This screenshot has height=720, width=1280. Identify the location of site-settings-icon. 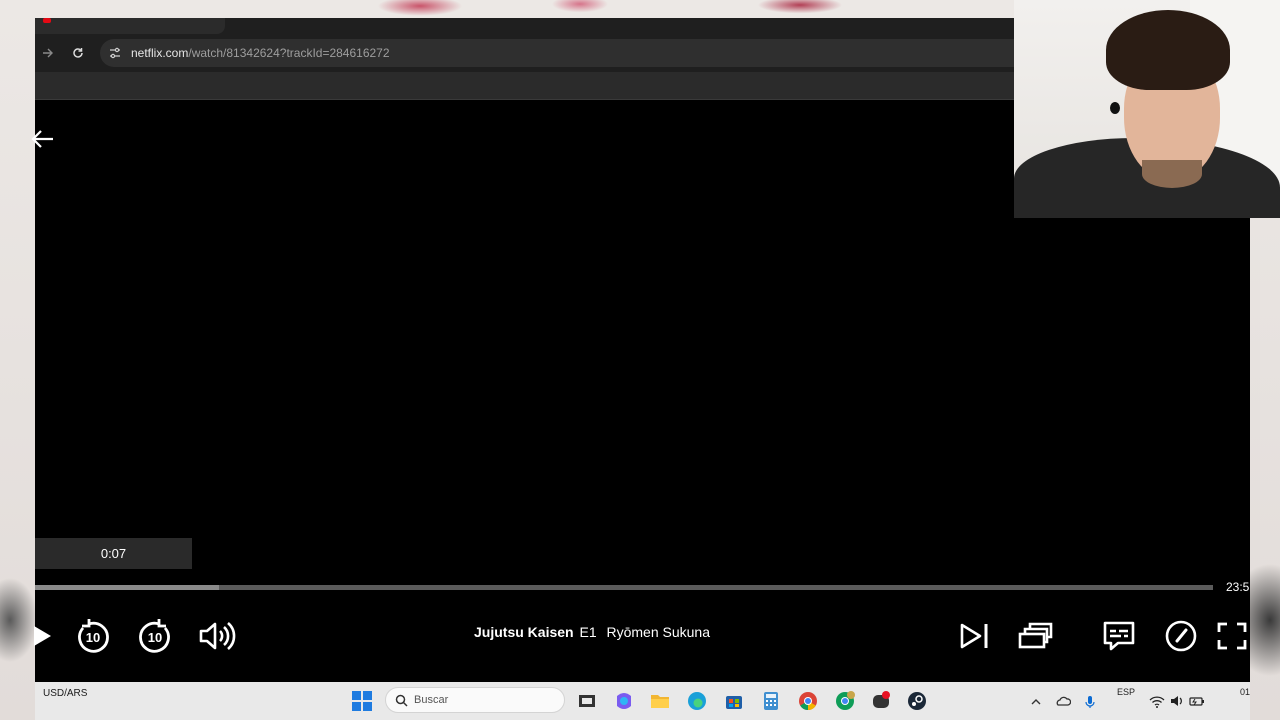
(115, 53).